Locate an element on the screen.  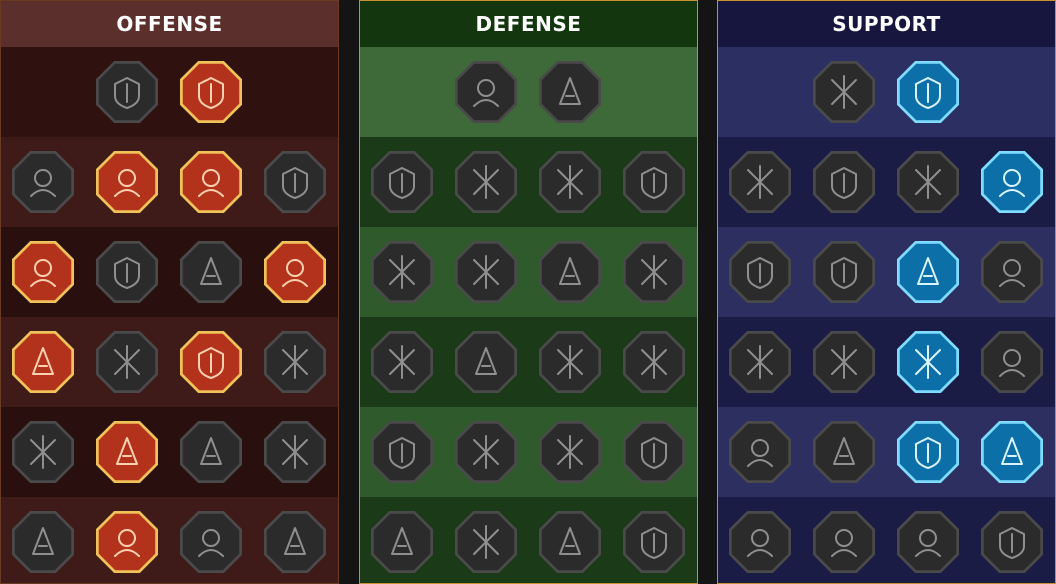
support-node-open-book is located at coordinates (928, 362).